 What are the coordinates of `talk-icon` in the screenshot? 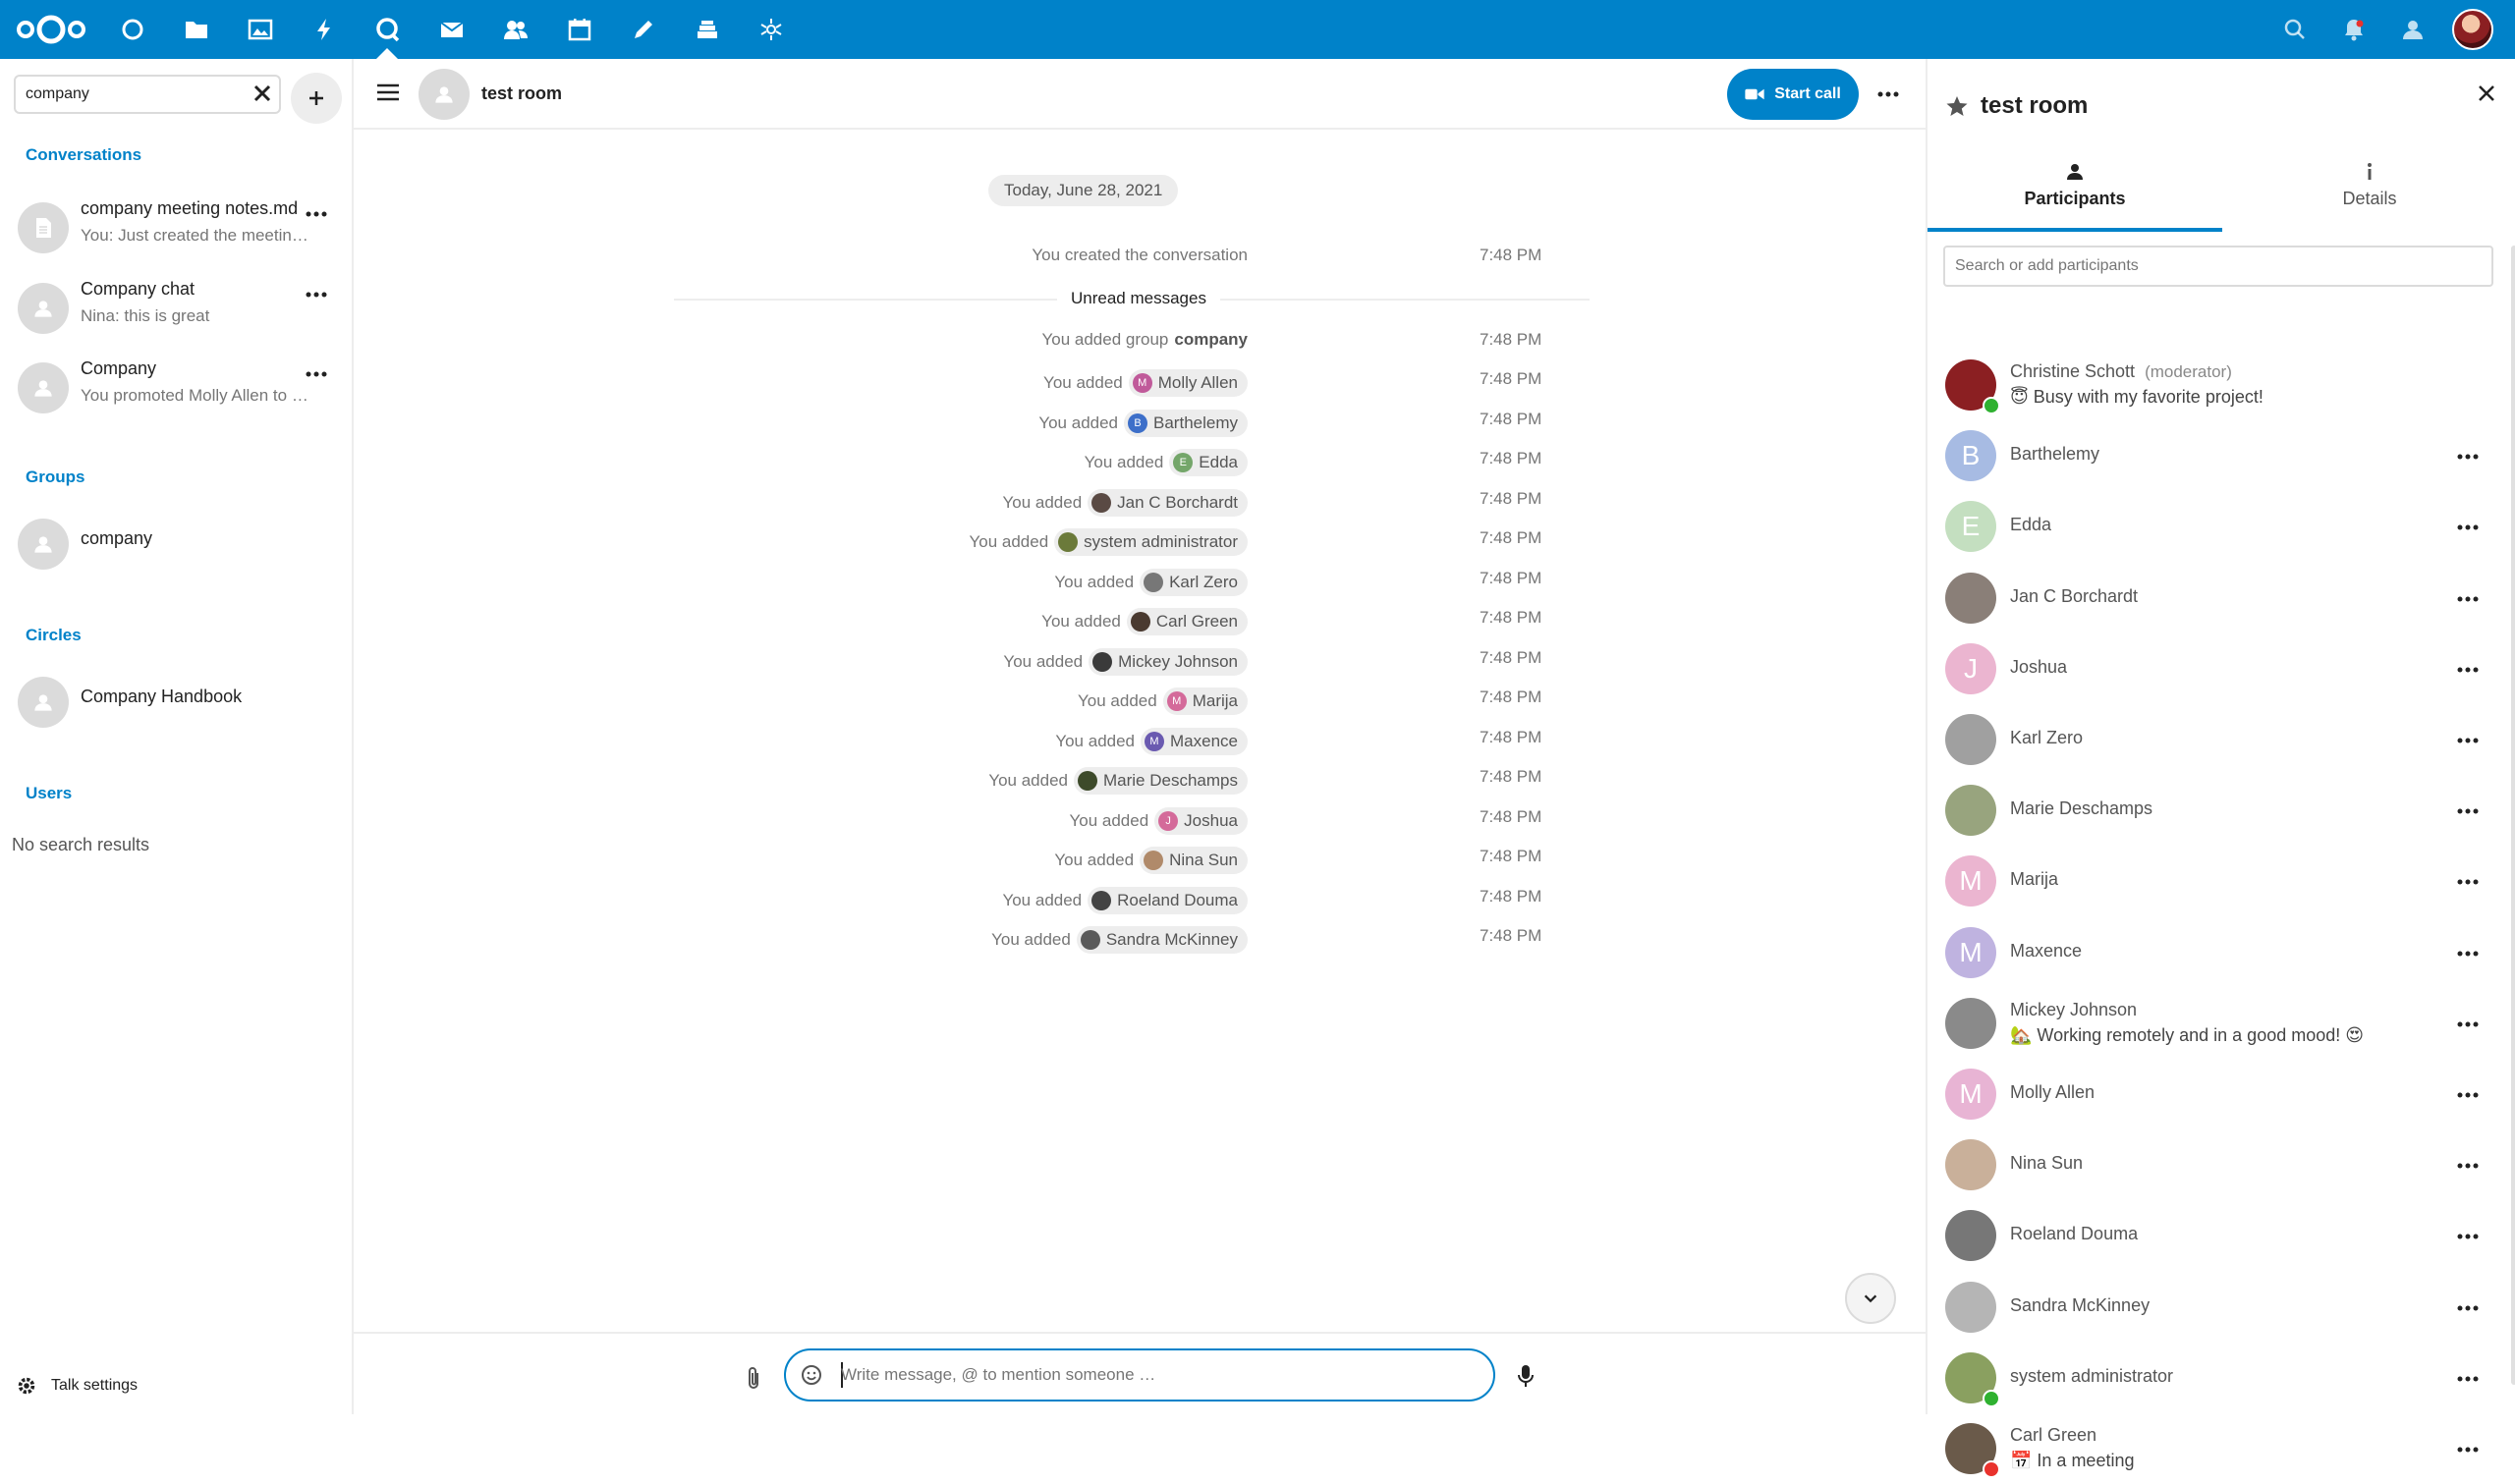 It's located at (388, 29).